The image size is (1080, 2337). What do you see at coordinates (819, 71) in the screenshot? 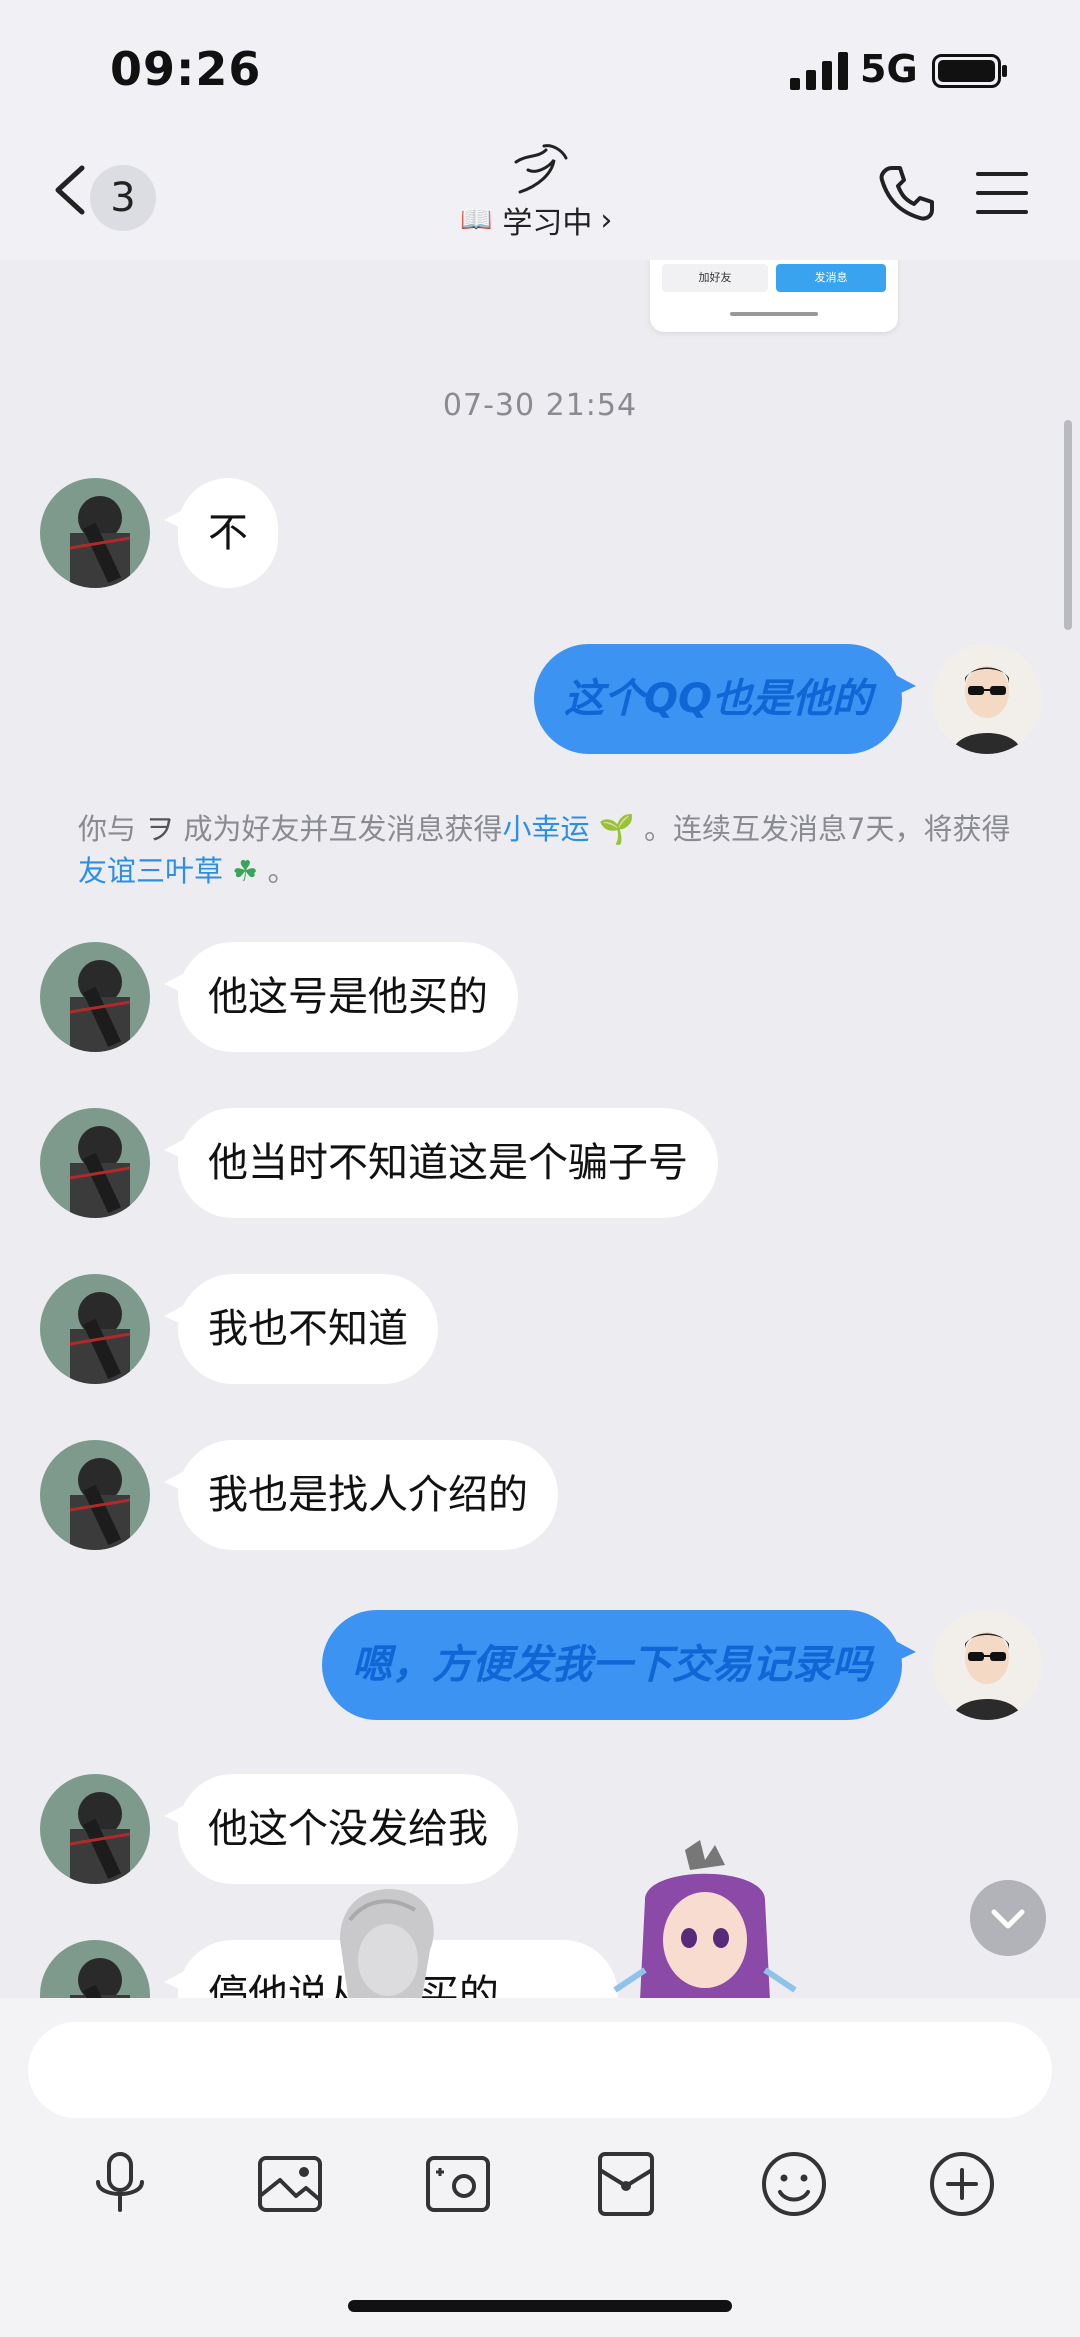
I see `signal-icon` at bounding box center [819, 71].